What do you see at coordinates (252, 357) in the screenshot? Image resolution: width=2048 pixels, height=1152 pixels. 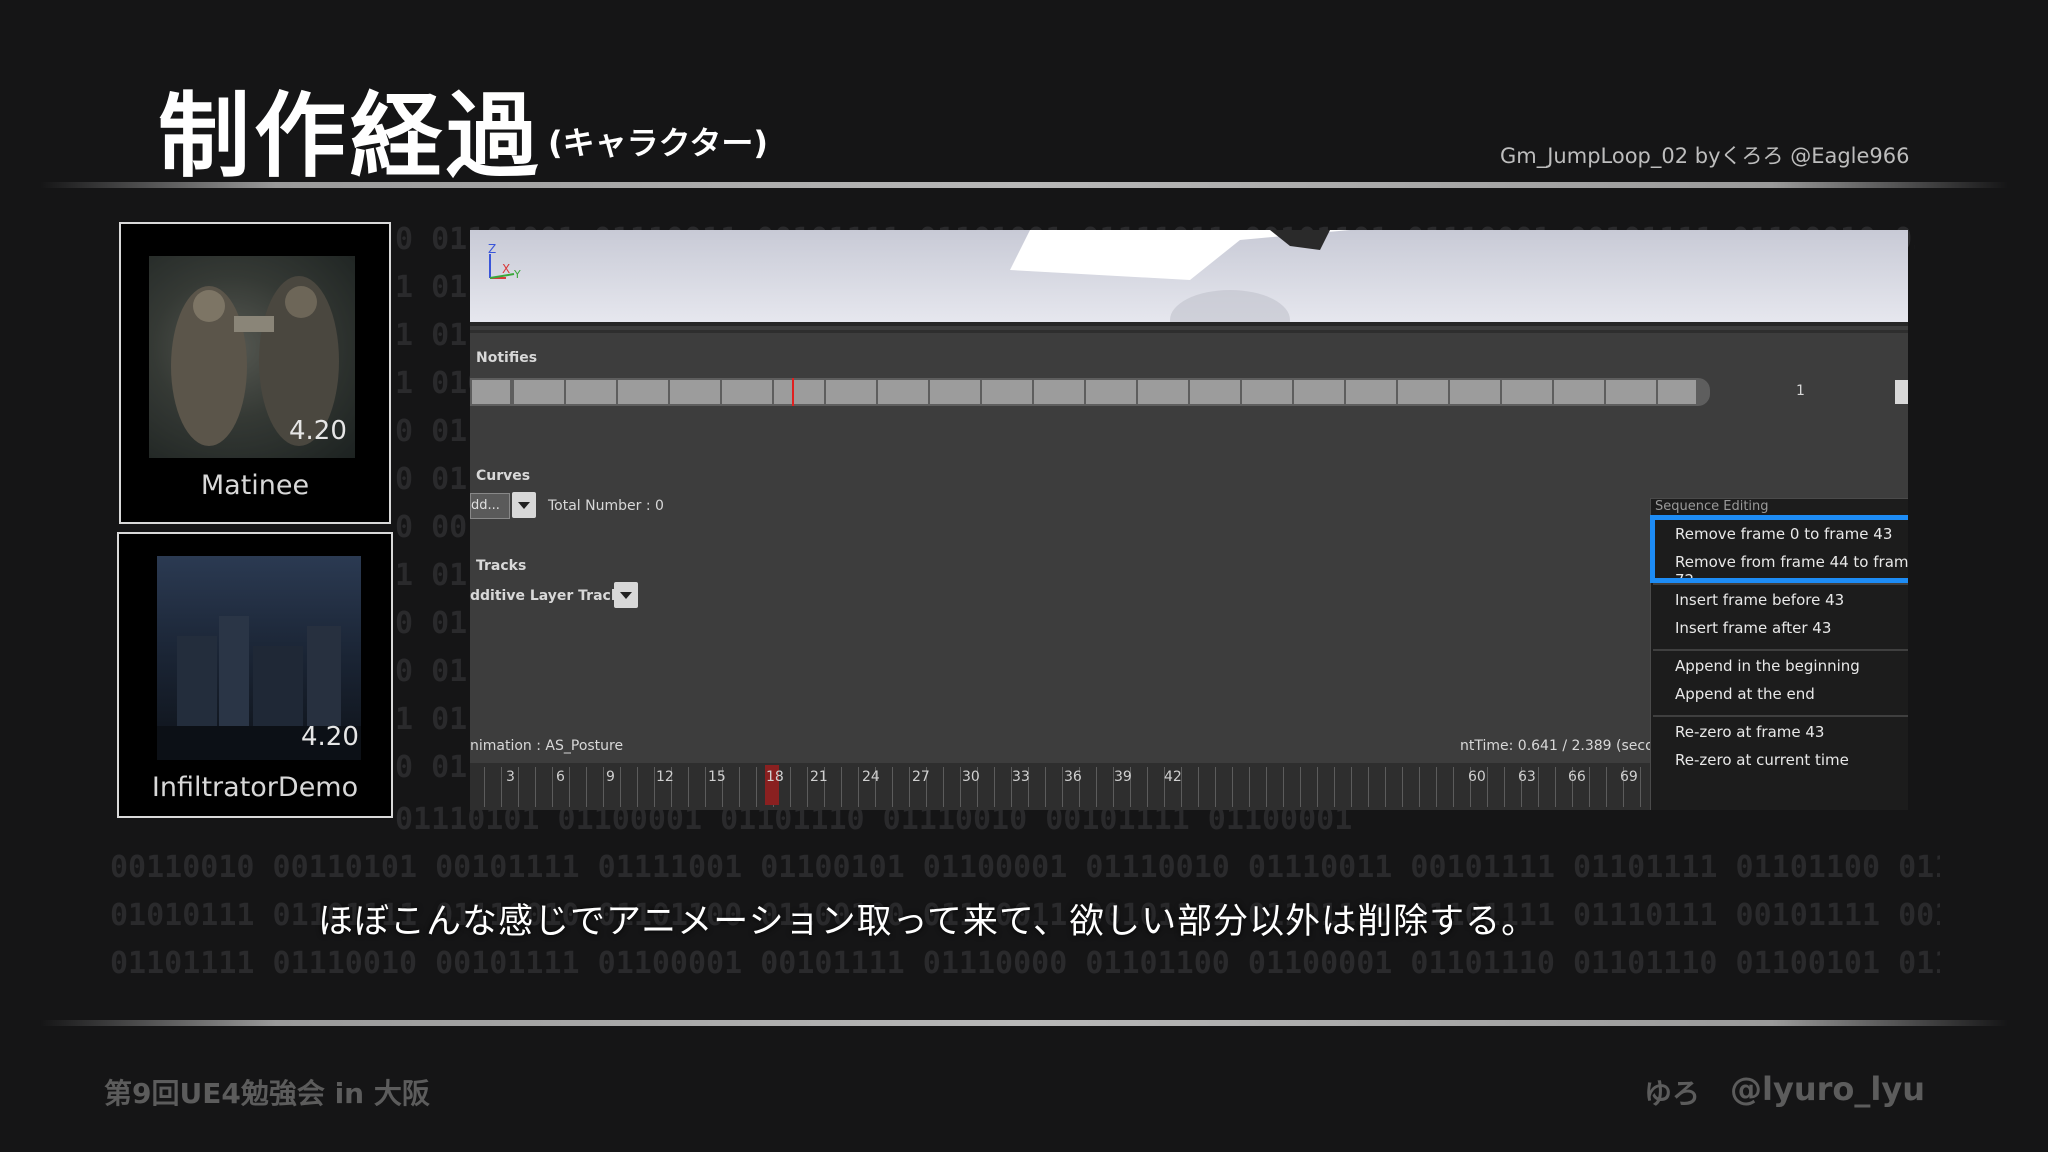 I see `matinee-thumbnail: 4.20` at bounding box center [252, 357].